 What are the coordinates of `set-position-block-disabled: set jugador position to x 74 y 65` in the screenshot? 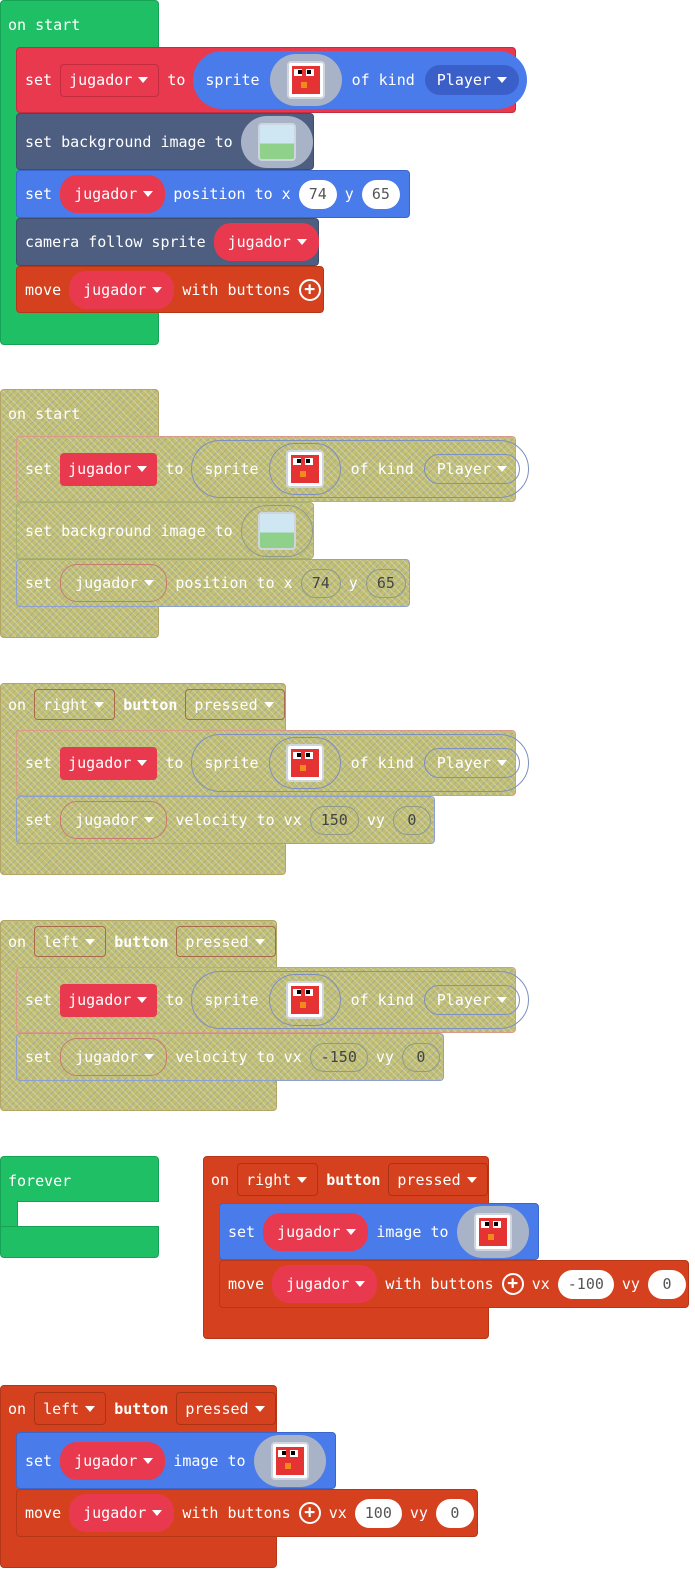 It's located at (213, 583).